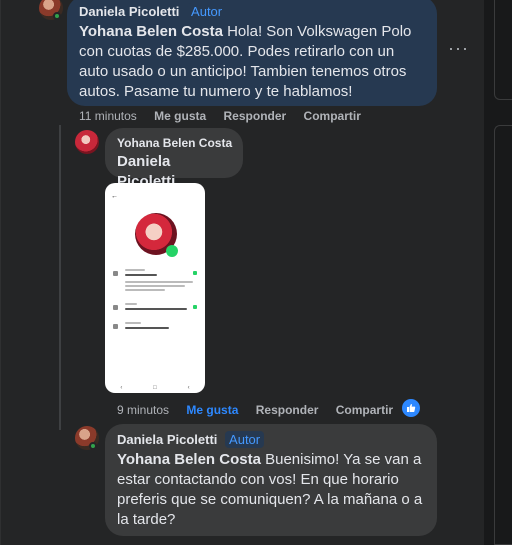 Image resolution: width=512 pixels, height=545 pixels. I want to click on phone-nav-bar: ‹ □ ‹, so click(155, 388).